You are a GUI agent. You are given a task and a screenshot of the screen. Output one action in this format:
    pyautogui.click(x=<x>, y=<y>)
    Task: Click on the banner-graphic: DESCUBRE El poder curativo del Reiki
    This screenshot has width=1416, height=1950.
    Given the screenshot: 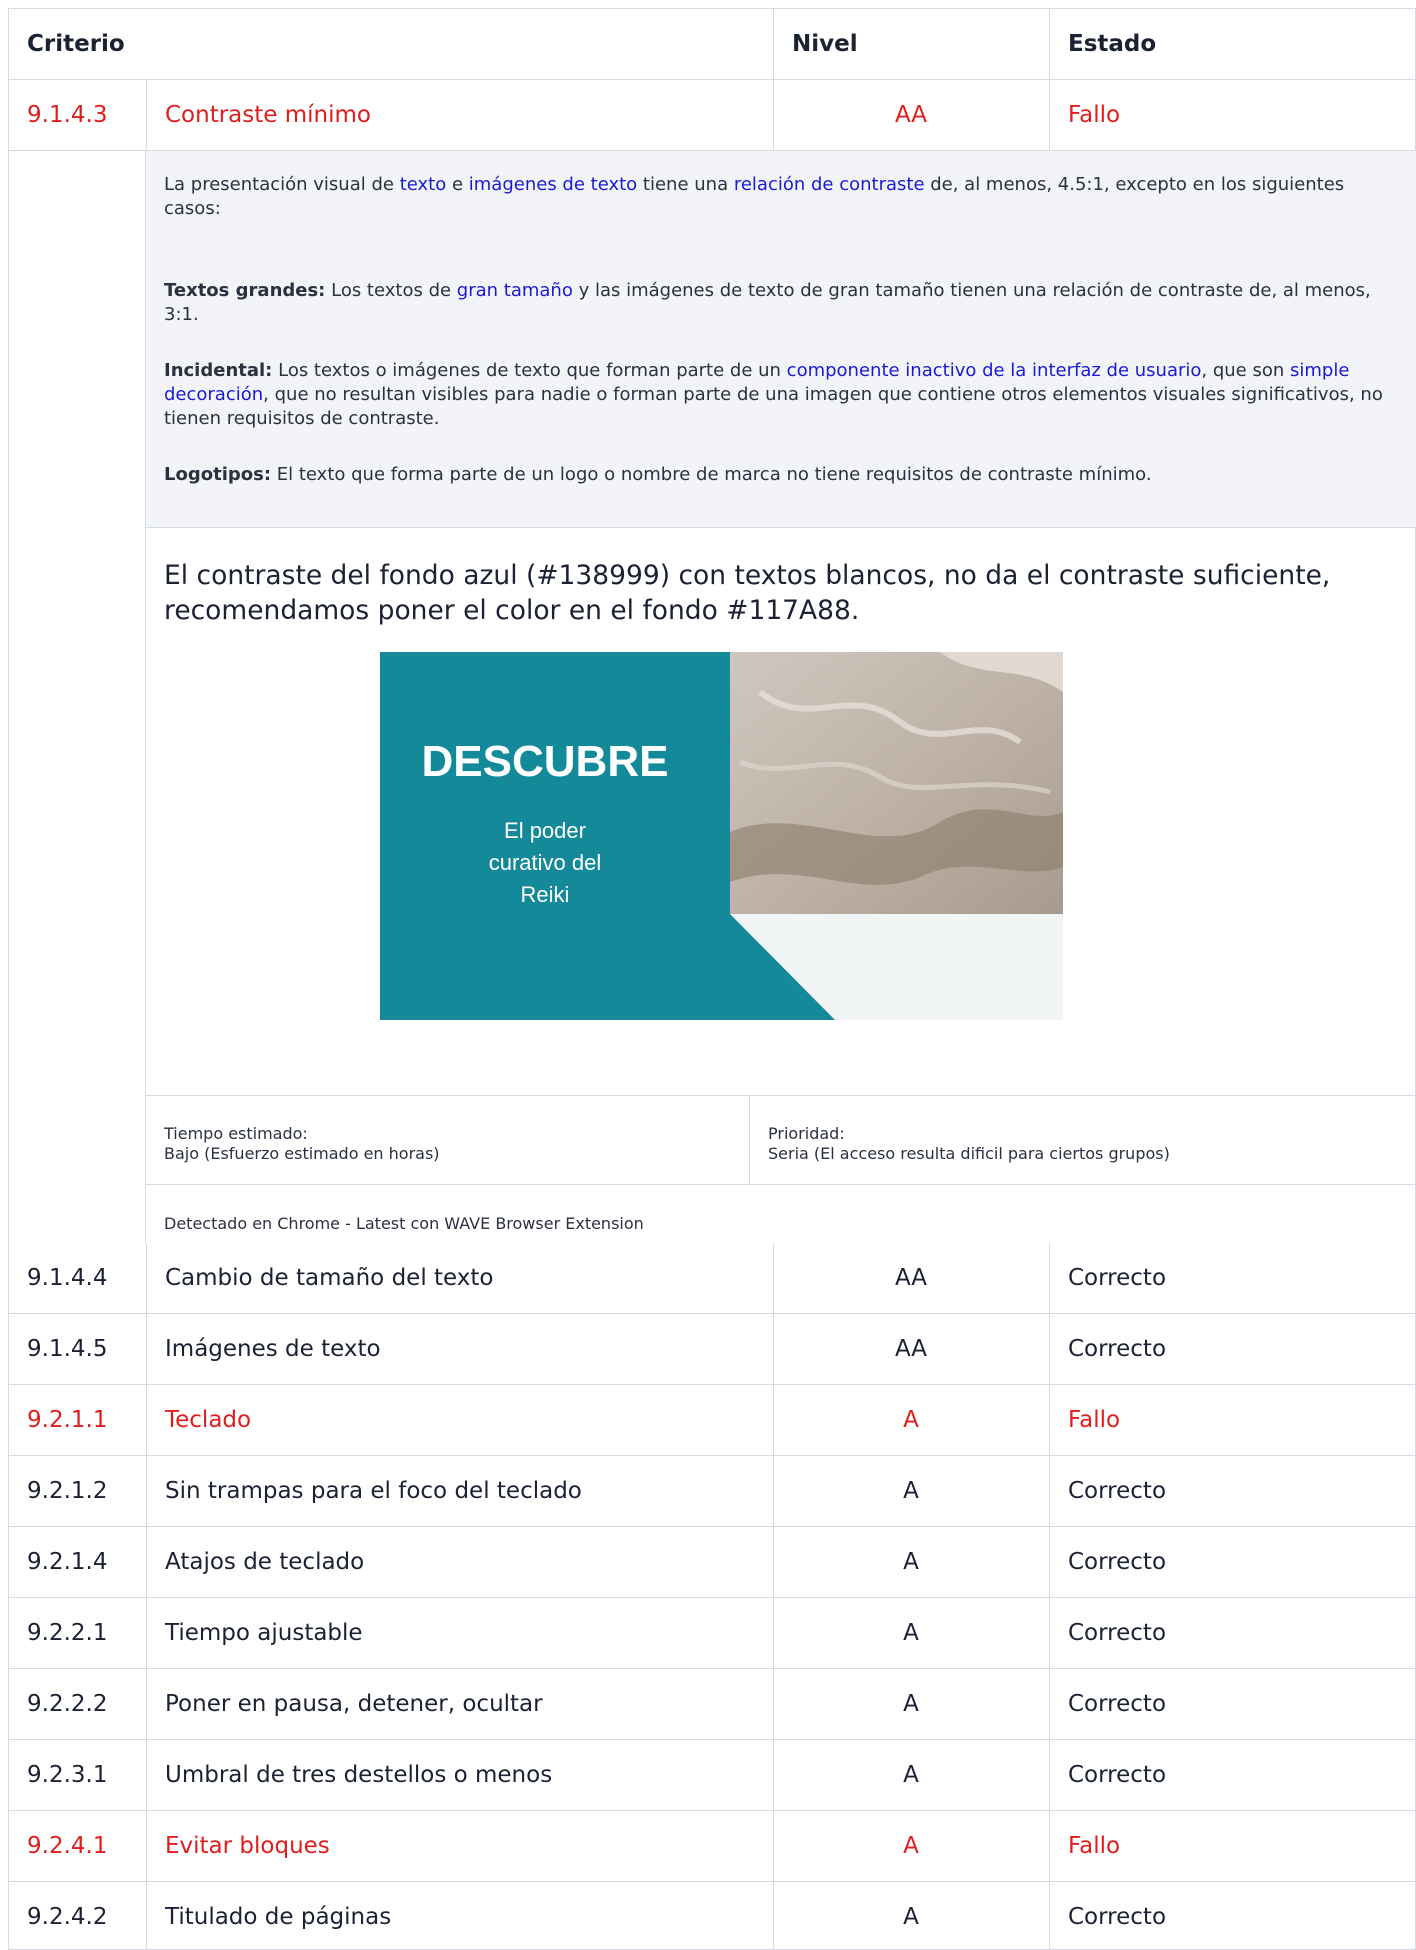 What is the action you would take?
    pyautogui.click(x=721, y=836)
    